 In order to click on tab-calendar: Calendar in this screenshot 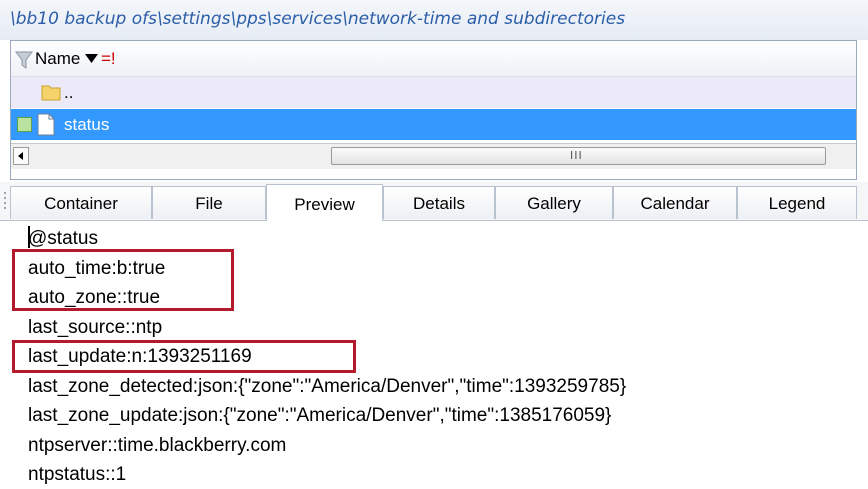, I will do `click(675, 202)`.